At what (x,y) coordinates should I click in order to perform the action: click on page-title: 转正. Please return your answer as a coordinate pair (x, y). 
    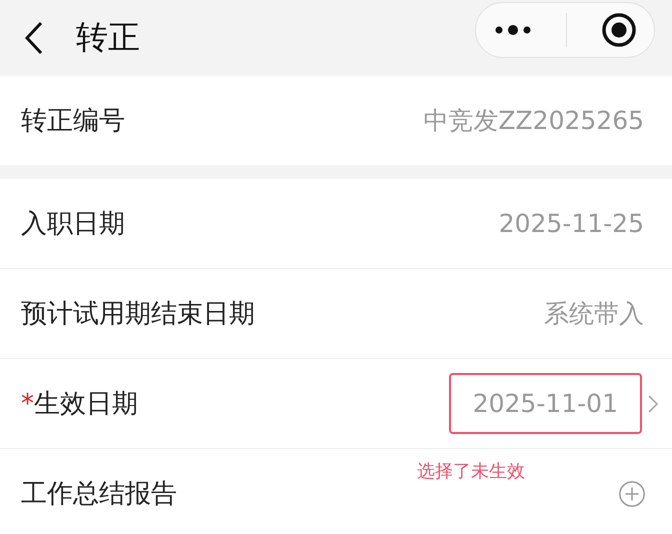
    Looking at the image, I should click on (108, 37).